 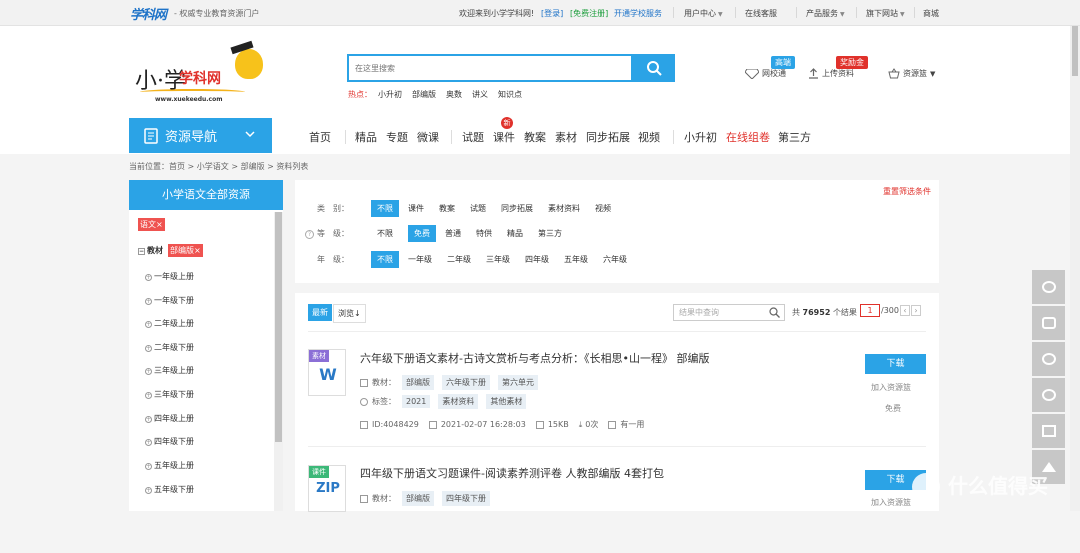 I want to click on feedback-button, so click(x=1048, y=323).